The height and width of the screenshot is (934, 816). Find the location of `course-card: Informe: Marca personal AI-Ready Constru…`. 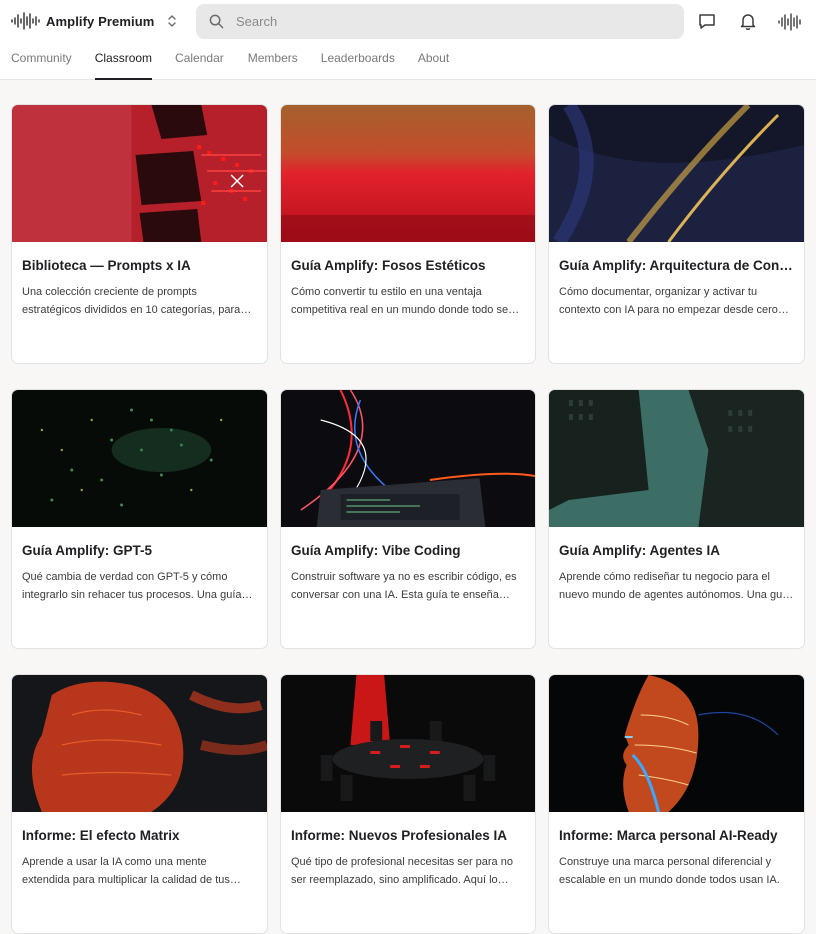

course-card: Informe: Marca personal AI-Ready Constru… is located at coordinates (676, 804).